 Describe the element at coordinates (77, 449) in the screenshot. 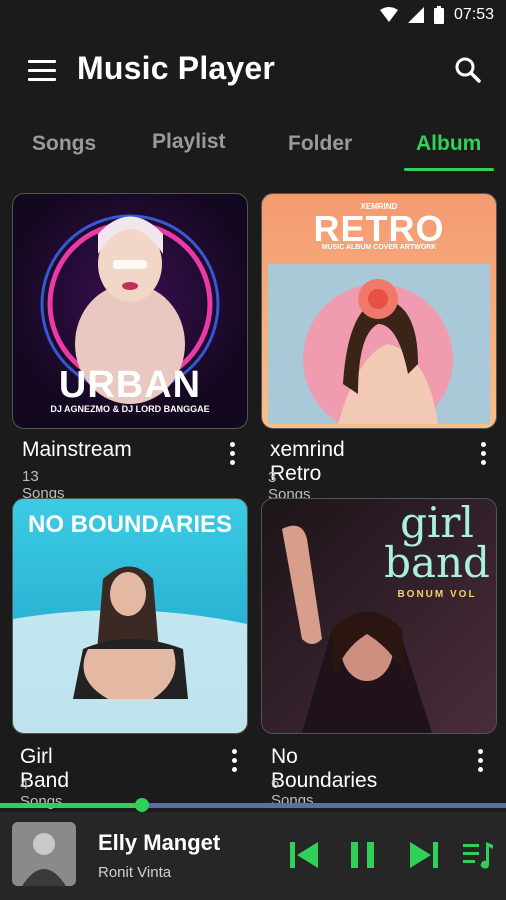

I see `album-title: Mainstream` at that location.